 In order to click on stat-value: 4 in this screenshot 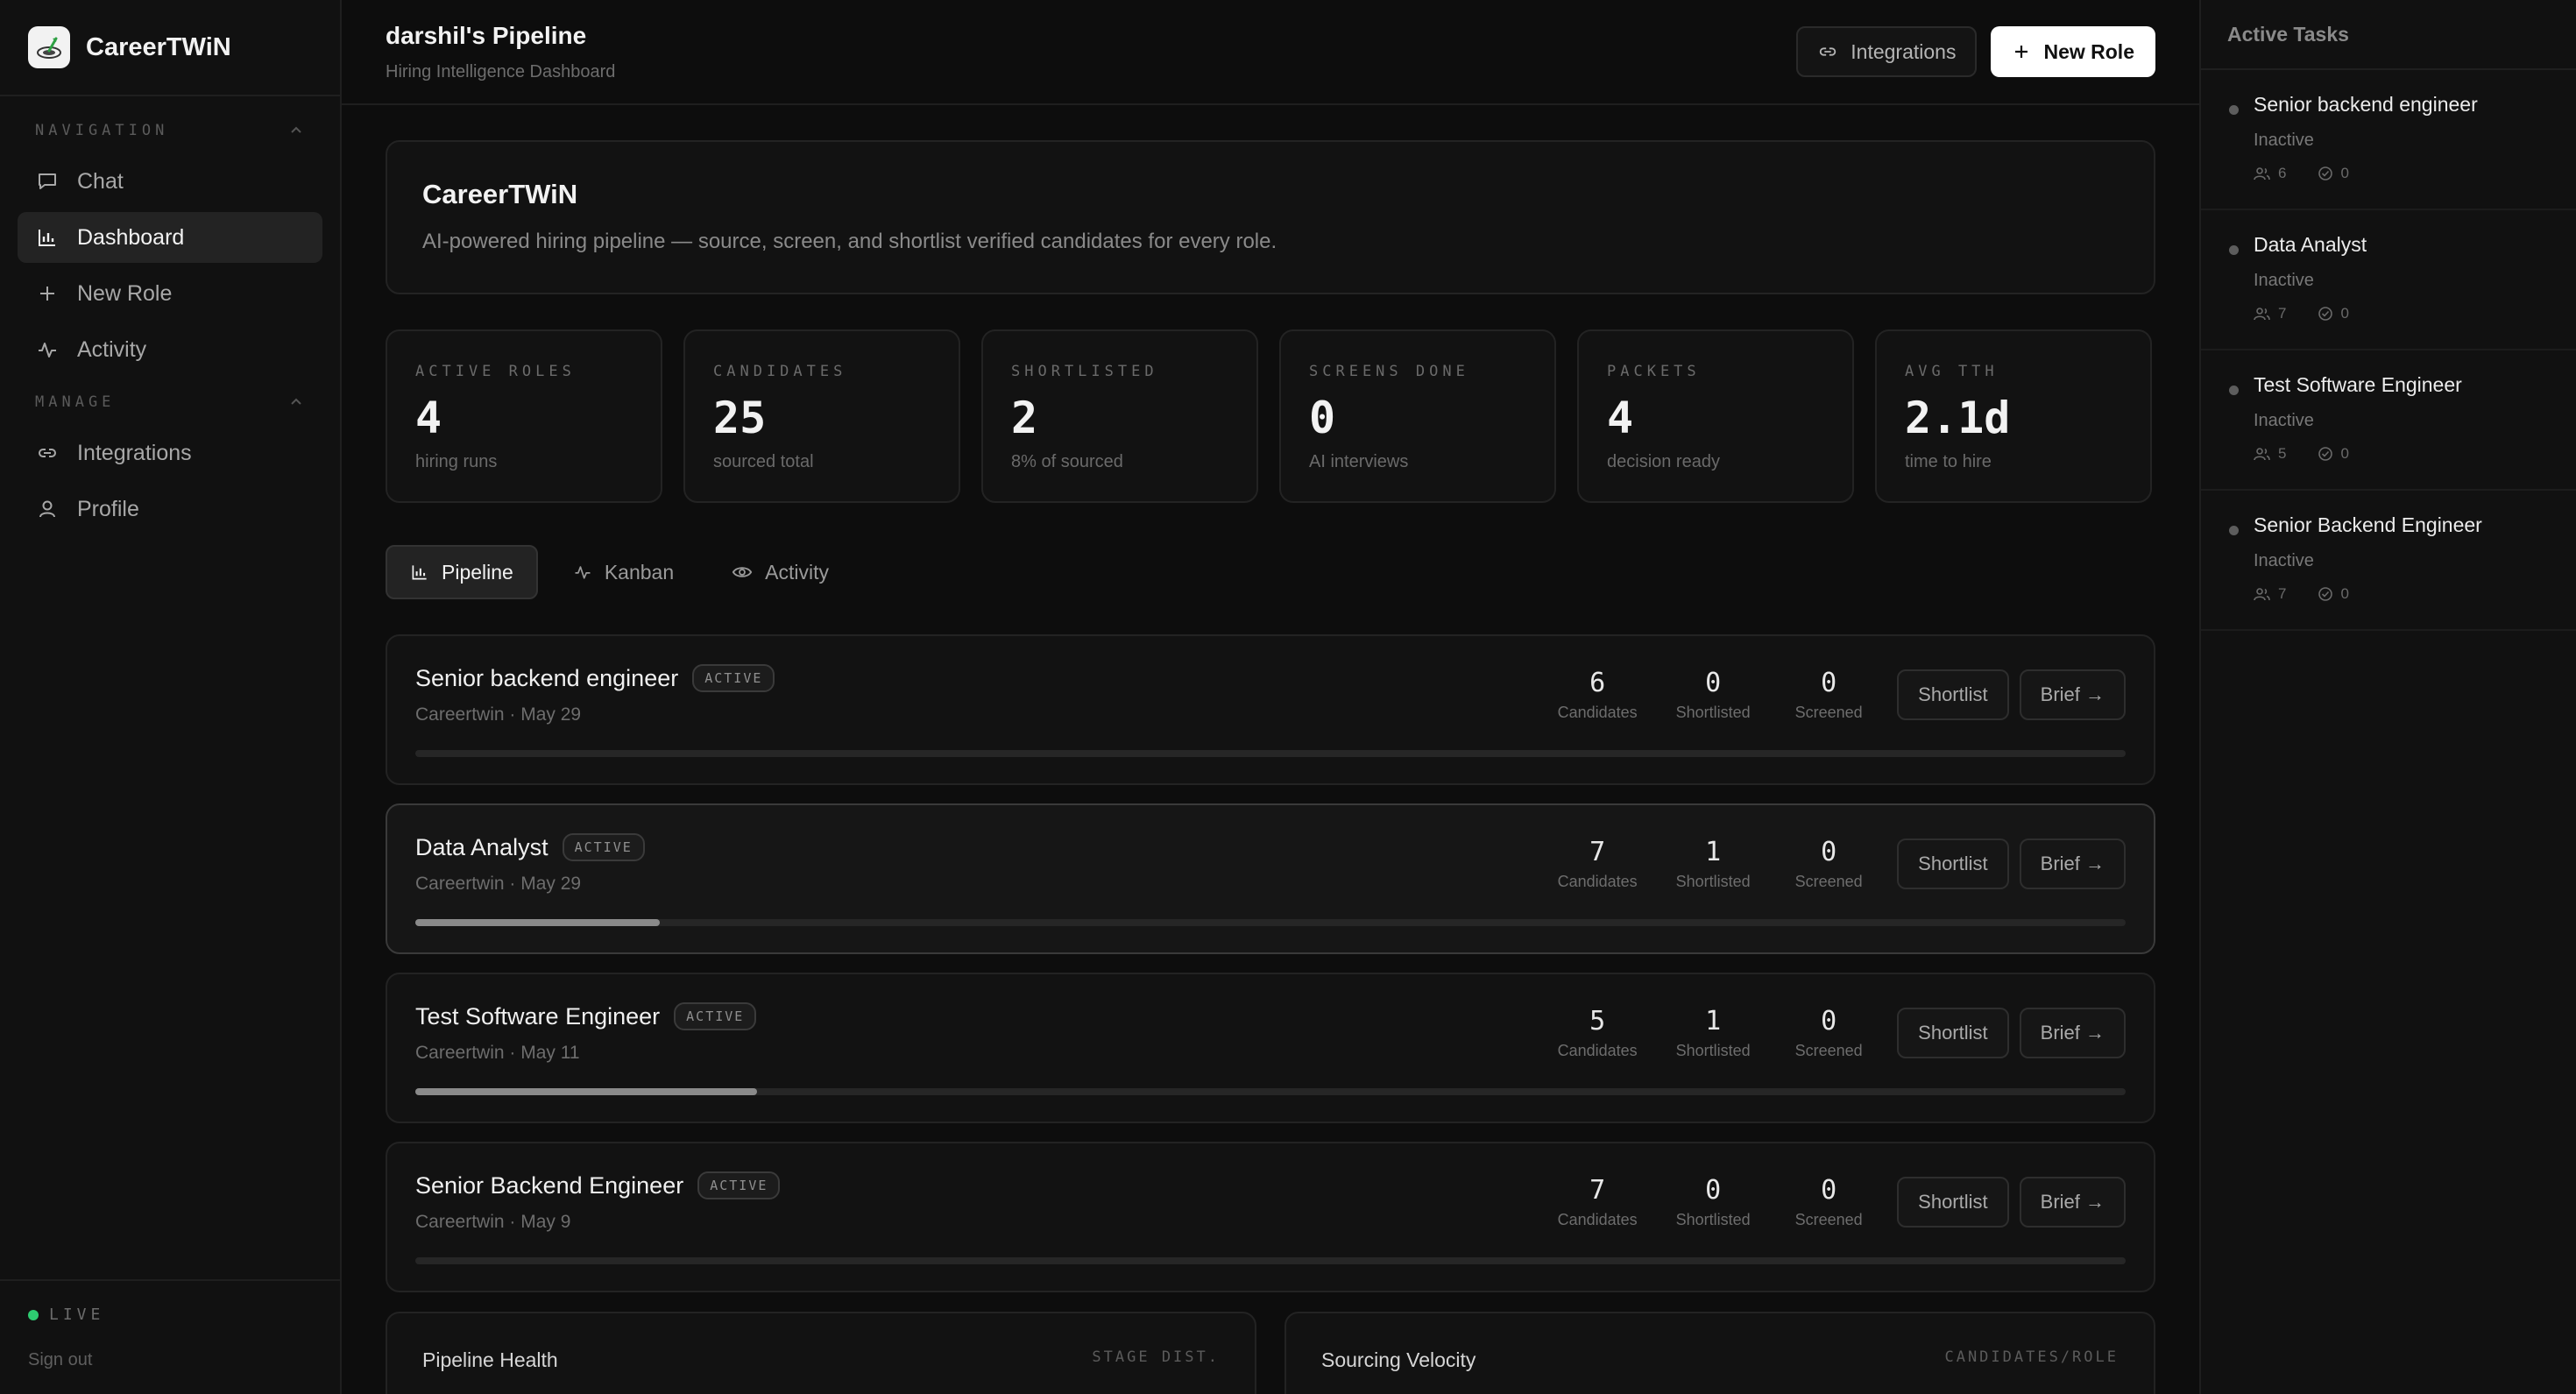, I will do `click(1620, 418)`.